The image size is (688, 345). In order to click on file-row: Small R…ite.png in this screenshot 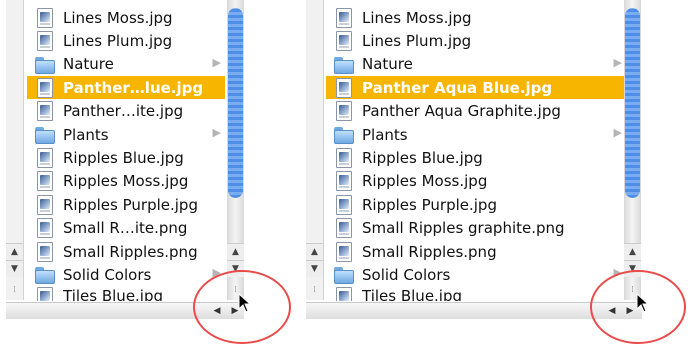, I will do `click(126, 228)`.